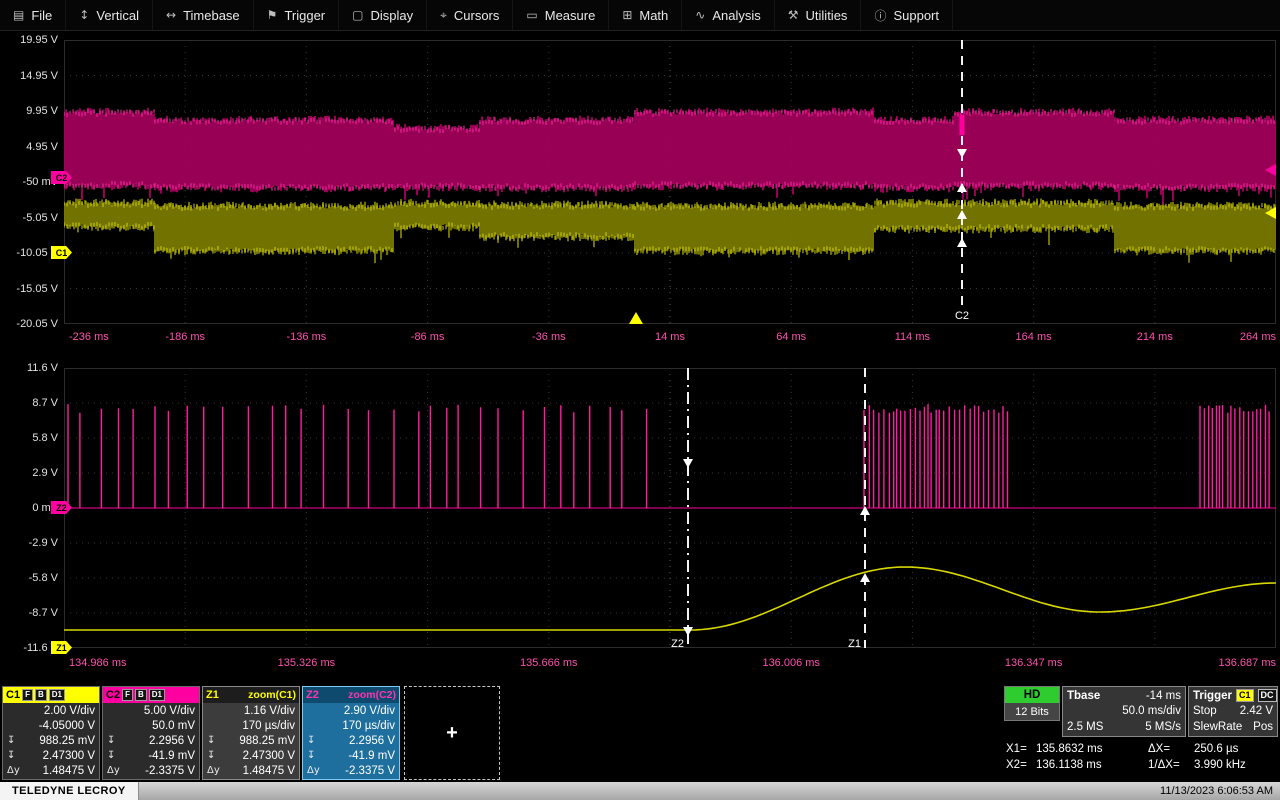 This screenshot has height=800, width=1280. Describe the element at coordinates (1257, 337) in the screenshot. I see `upper-x-label: 264 ms` at that location.